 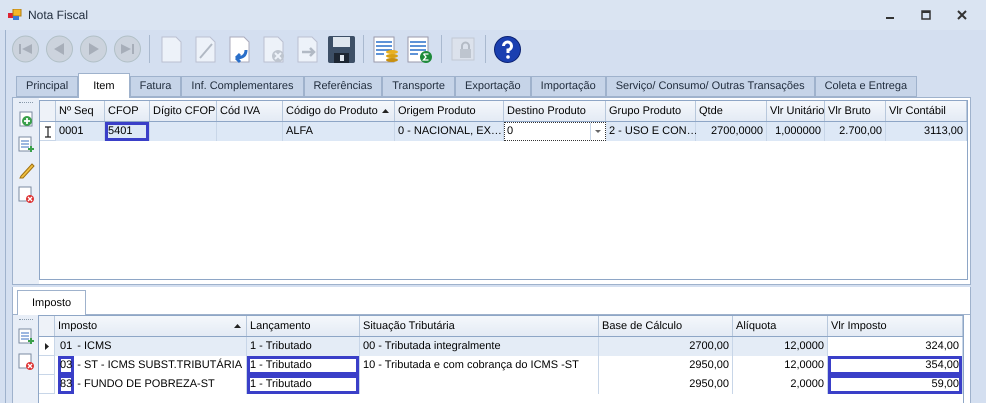 I want to click on table-cell: 01 - ICMS, so click(x=151, y=346).